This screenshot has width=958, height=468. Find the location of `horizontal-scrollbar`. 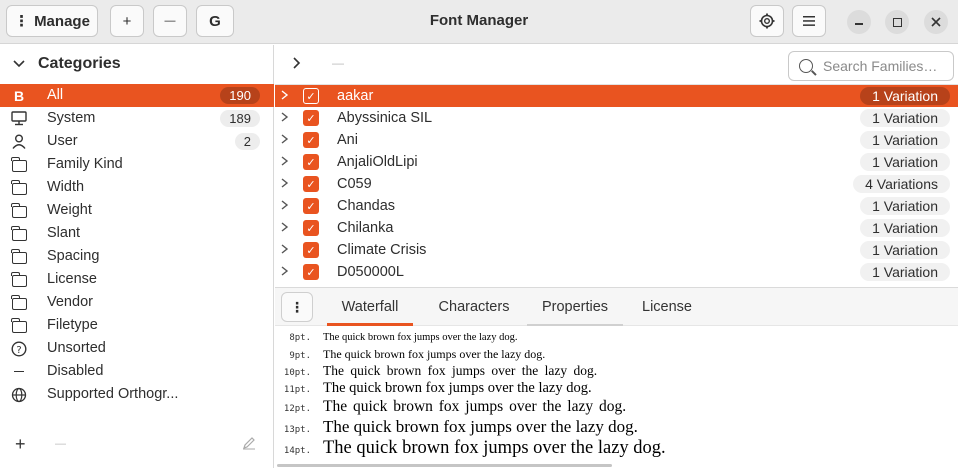

horizontal-scrollbar is located at coordinates (444, 465).